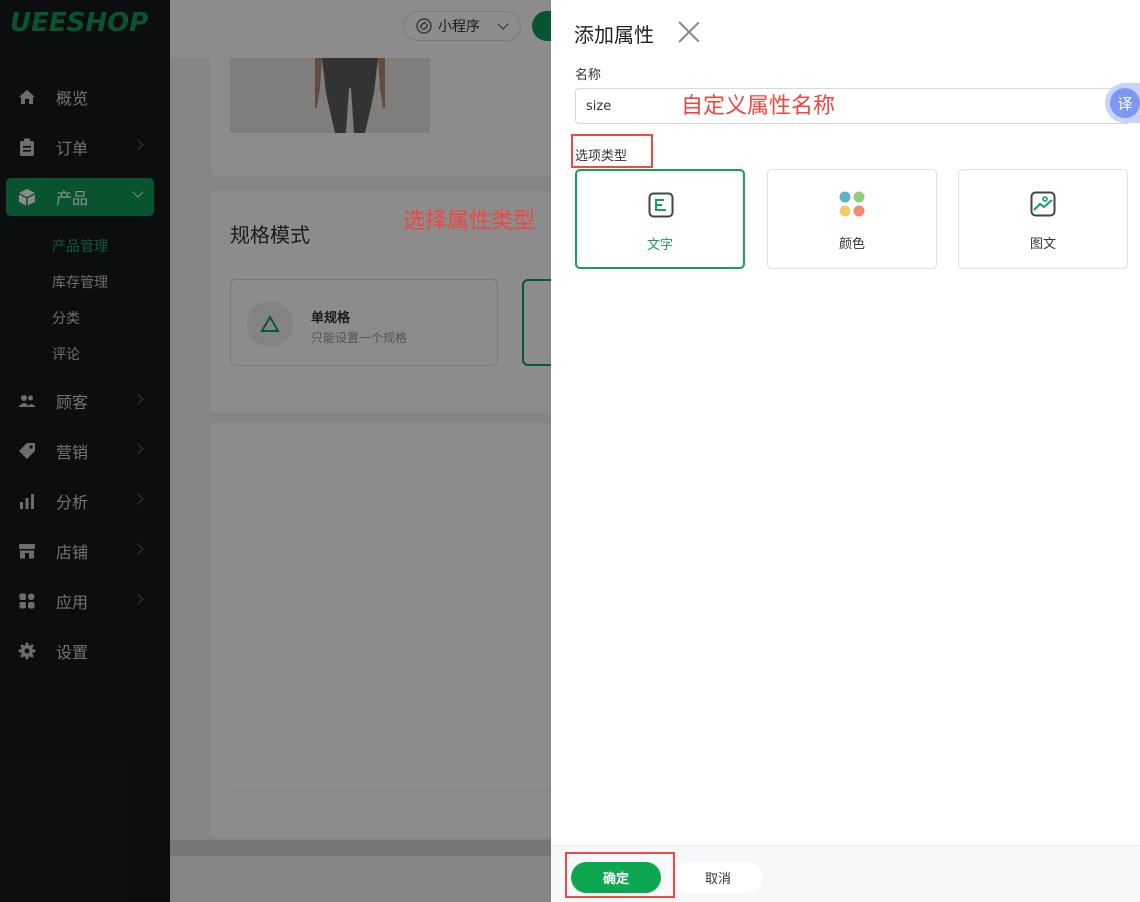  I want to click on translate-icon: 译, so click(1125, 103).